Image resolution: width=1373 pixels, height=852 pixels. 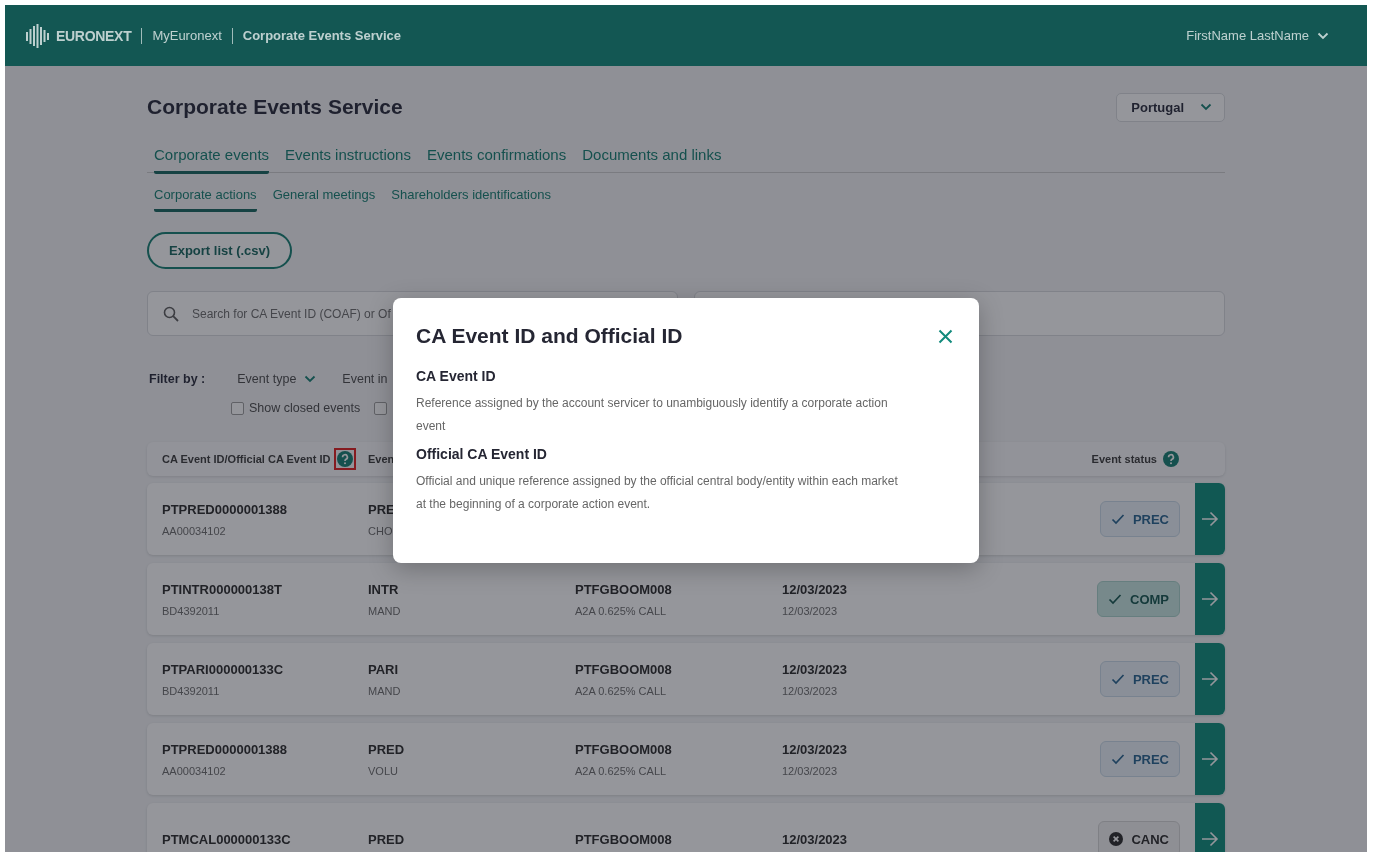 What do you see at coordinates (380, 530) in the screenshot?
I see `table-cell: CHO` at bounding box center [380, 530].